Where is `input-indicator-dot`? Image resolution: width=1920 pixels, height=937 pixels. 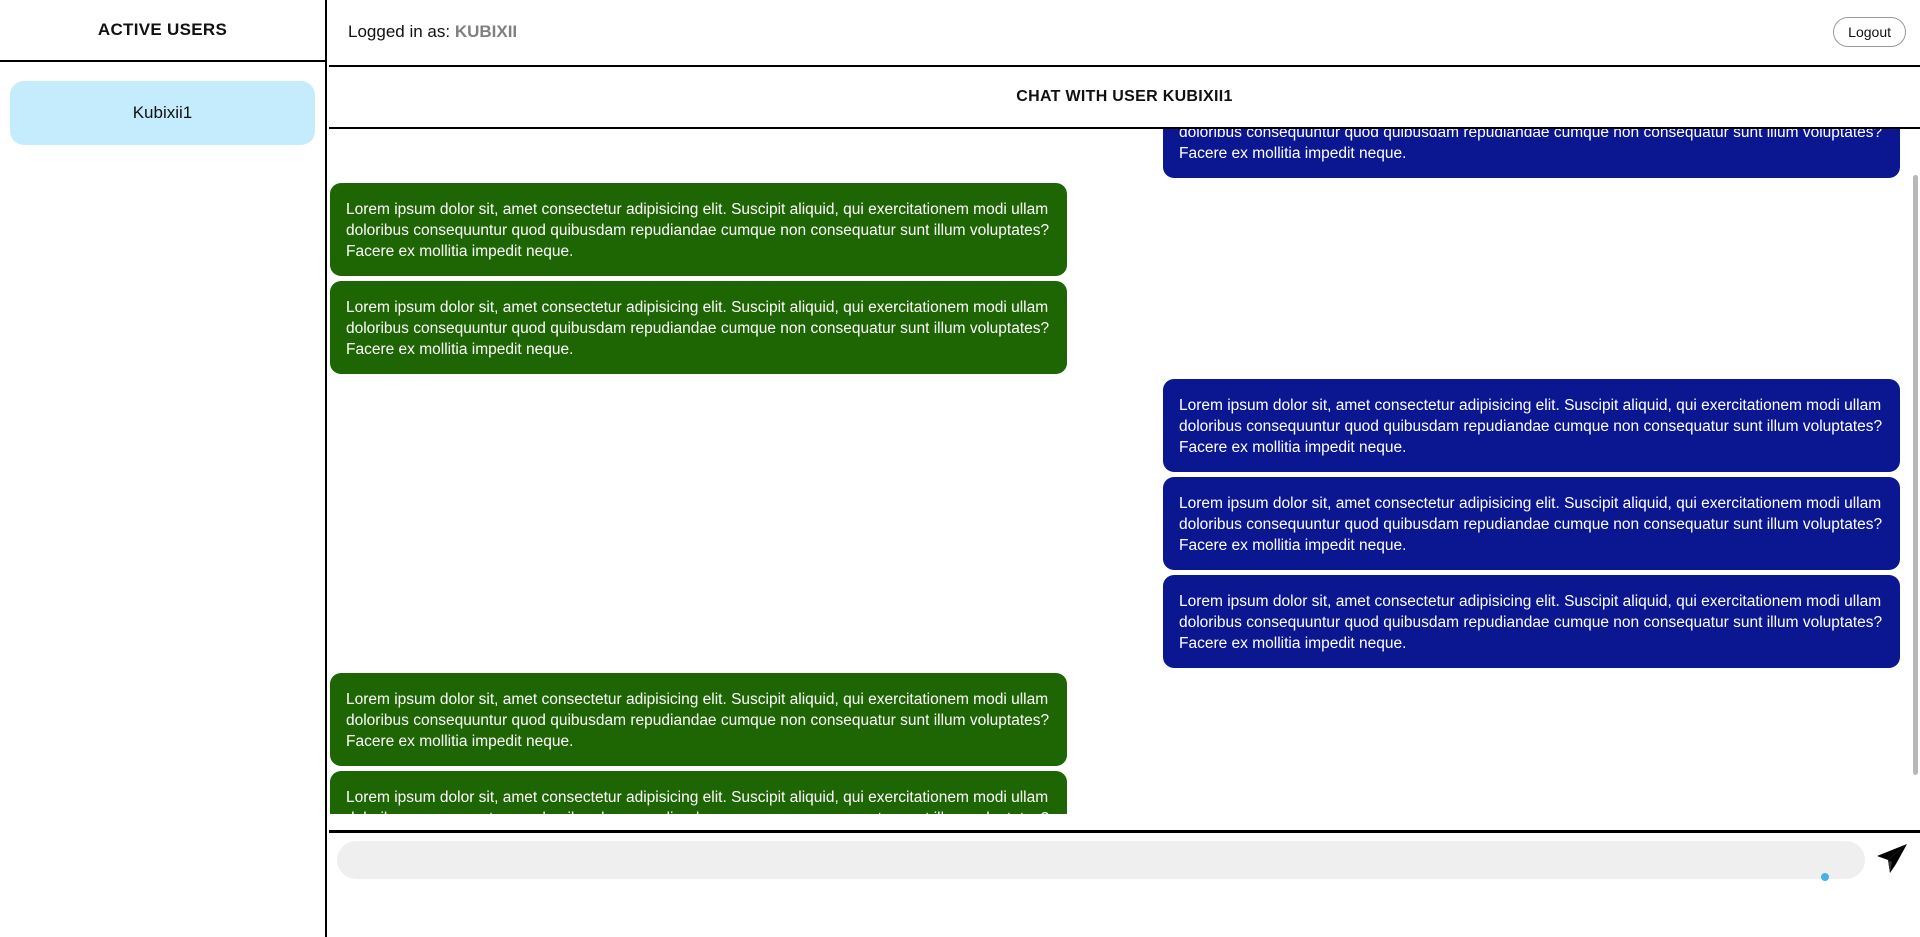 input-indicator-dot is located at coordinates (1825, 877).